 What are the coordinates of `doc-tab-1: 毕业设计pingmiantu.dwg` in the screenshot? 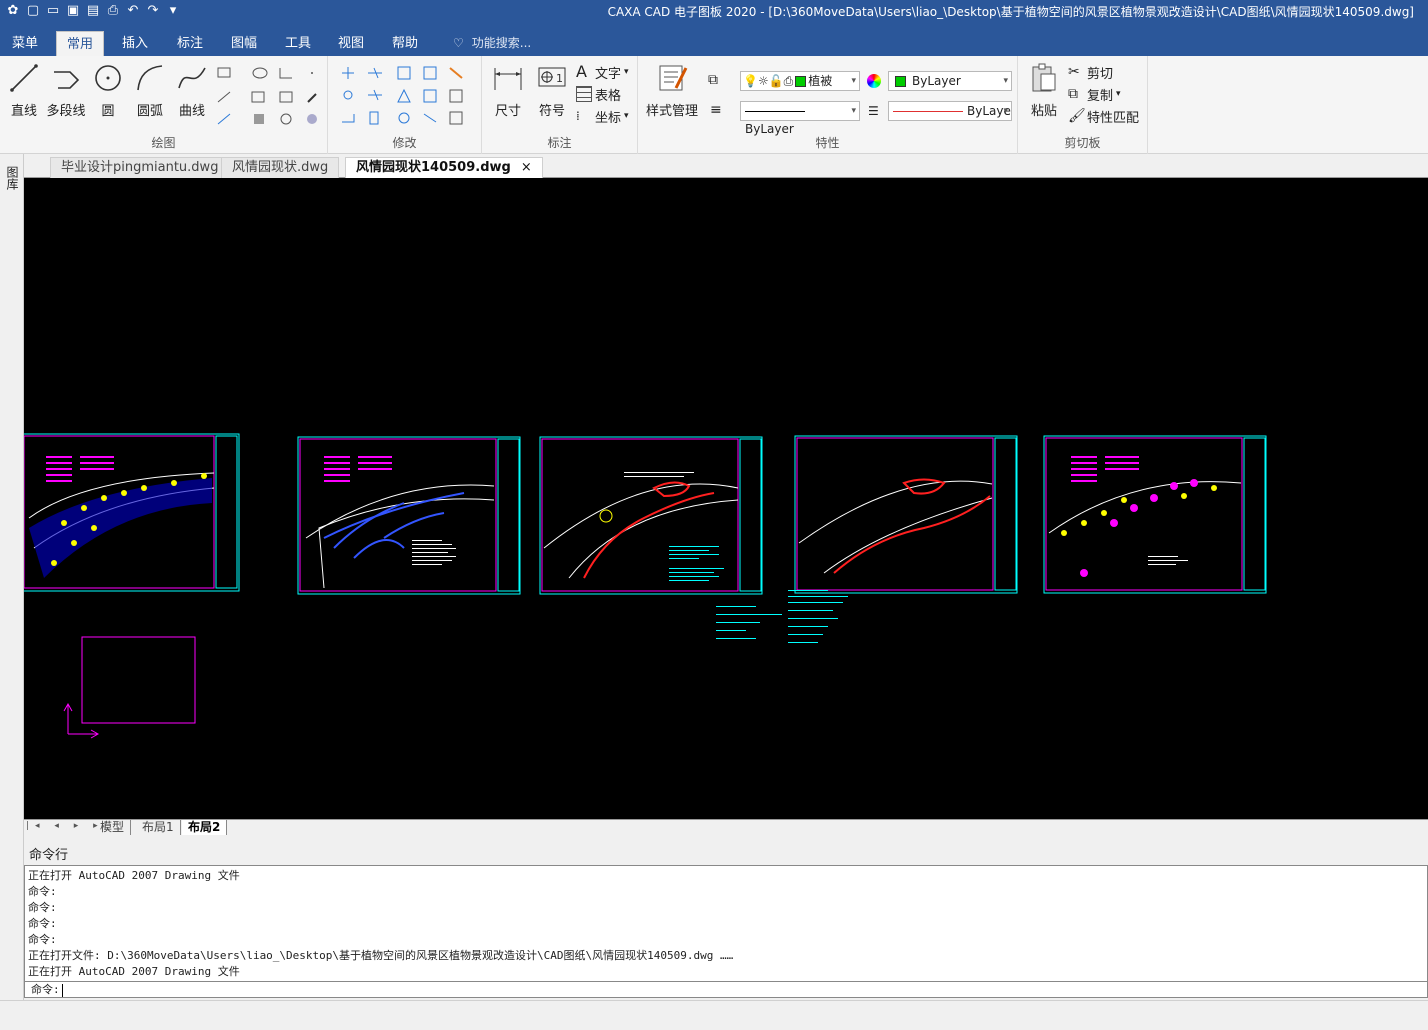 It's located at (140, 167).